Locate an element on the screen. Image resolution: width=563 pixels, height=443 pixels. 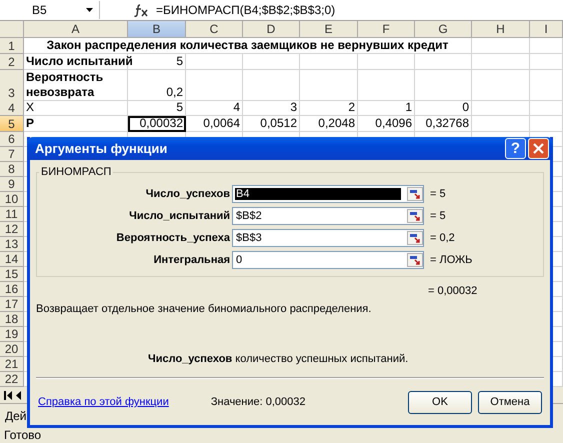
column-header: B is located at coordinates (157, 29).